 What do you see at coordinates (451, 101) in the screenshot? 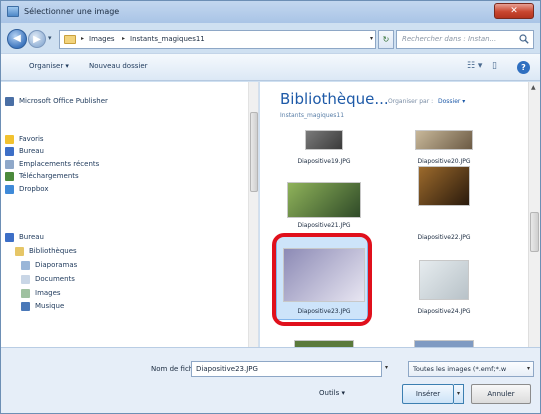
I see `arrange-by-dropdown: Dossier ▾` at bounding box center [451, 101].